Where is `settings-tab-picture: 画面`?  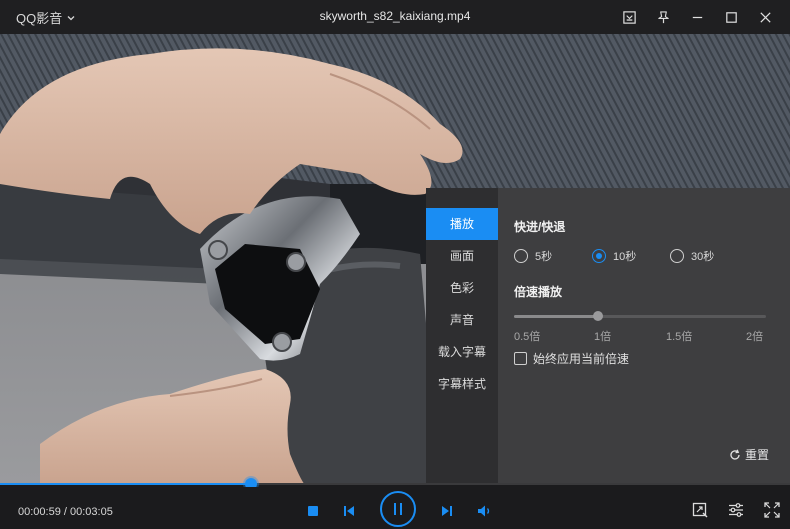
settings-tab-picture: 画面 is located at coordinates (462, 256).